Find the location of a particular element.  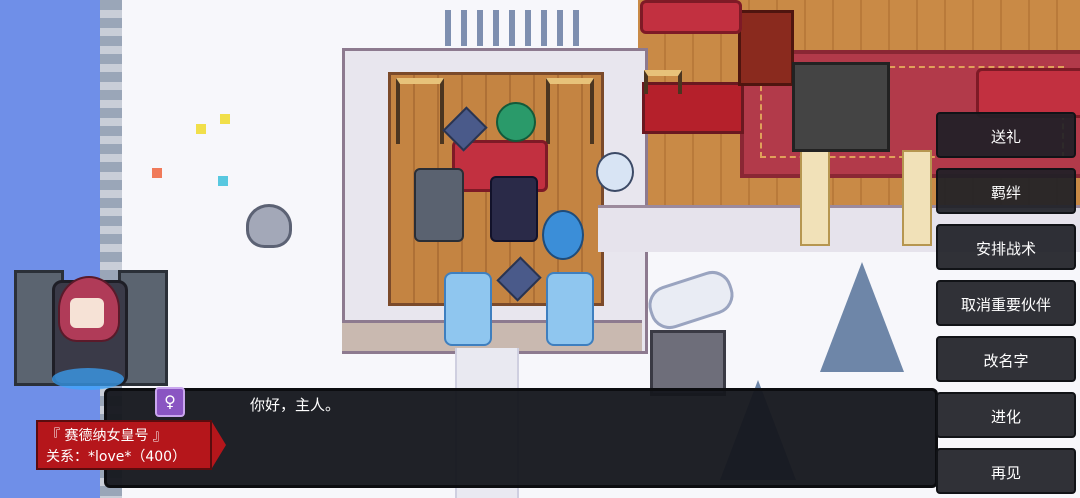

rename-button: 改名字 is located at coordinates (1006, 359).